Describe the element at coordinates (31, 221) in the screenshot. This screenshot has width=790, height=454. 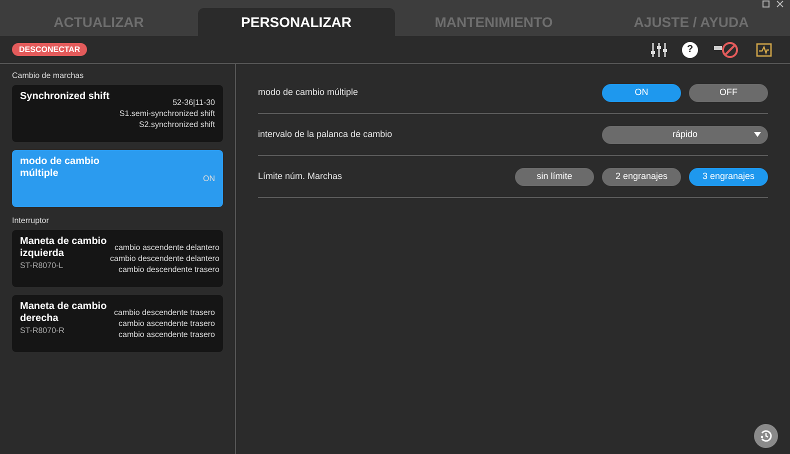
I see `section-title: Interruptor` at that location.